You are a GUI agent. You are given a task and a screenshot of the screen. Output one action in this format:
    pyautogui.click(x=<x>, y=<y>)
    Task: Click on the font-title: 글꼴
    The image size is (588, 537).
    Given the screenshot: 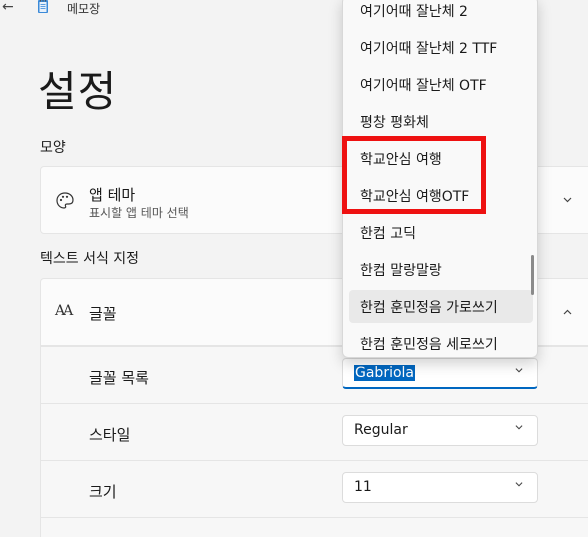 What is the action you would take?
    pyautogui.click(x=103, y=314)
    